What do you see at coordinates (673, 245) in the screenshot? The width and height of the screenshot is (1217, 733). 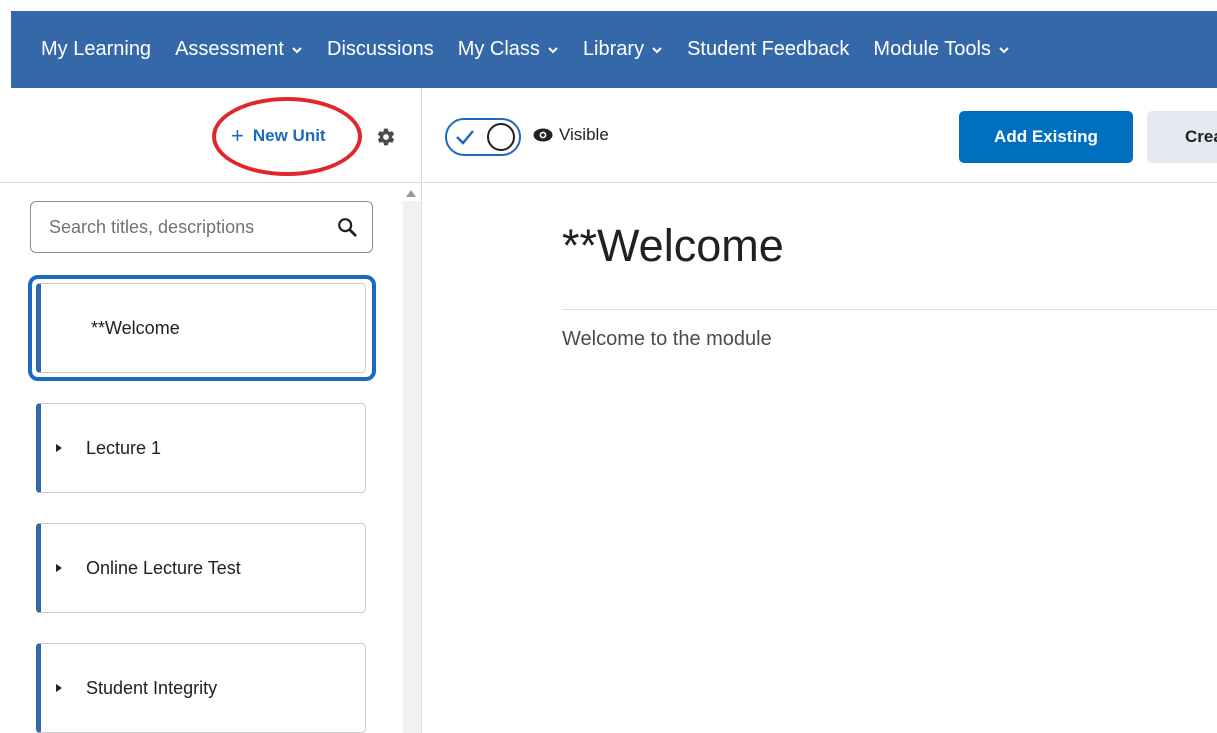 I see `unit-content-title: **Welcome` at bounding box center [673, 245].